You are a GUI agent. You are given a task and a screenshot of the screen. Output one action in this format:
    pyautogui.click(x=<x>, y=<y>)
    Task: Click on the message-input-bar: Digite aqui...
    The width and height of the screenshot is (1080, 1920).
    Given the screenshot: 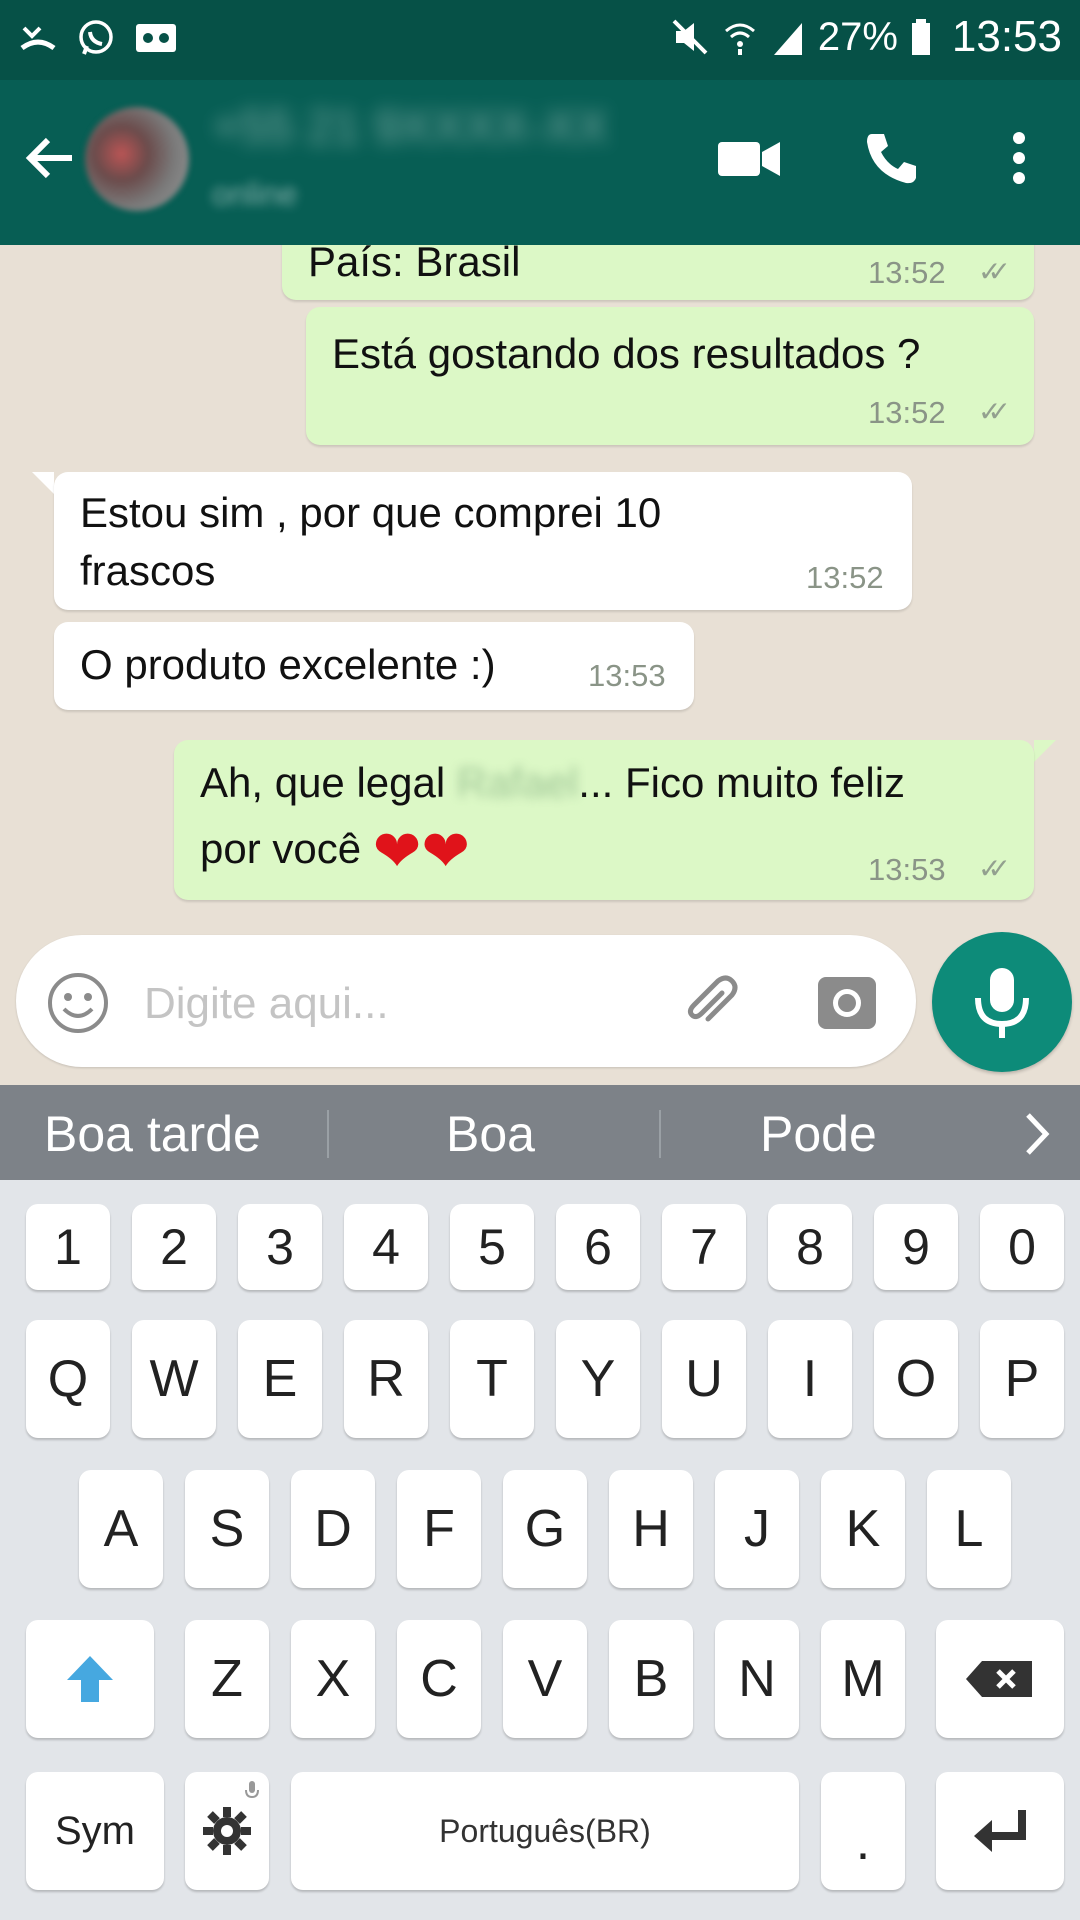 What is the action you would take?
    pyautogui.click(x=466, y=1001)
    